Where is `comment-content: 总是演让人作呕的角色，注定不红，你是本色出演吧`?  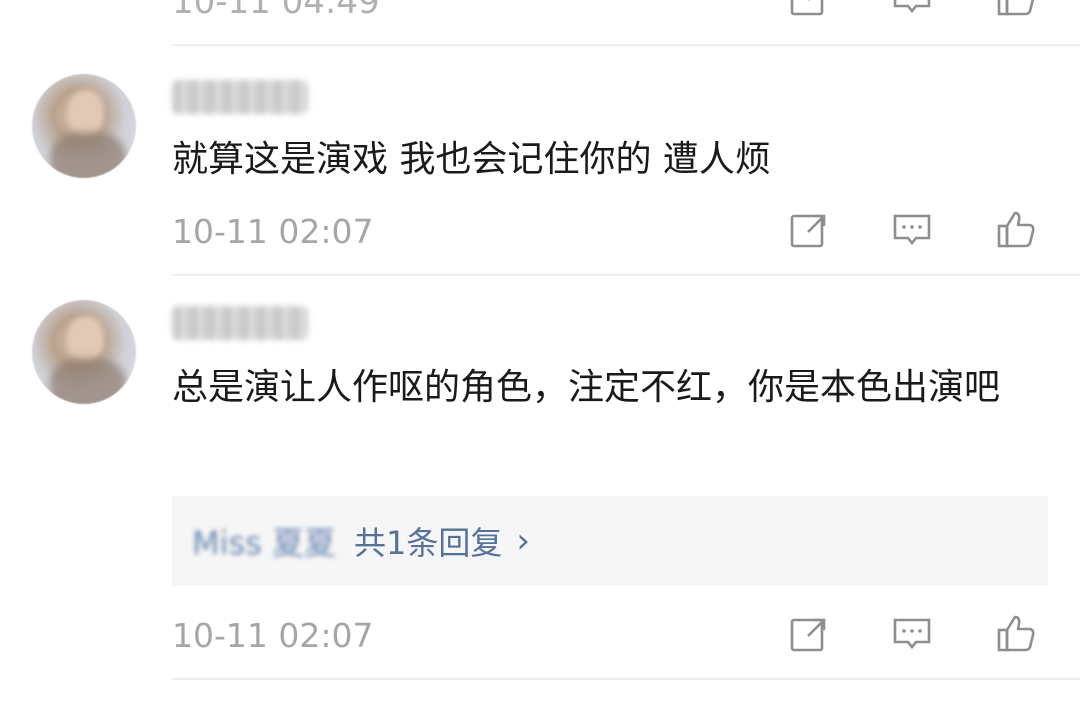
comment-content: 总是演让人作呕的角色，注定不红，你是本色出演吧 is located at coordinates (586, 387).